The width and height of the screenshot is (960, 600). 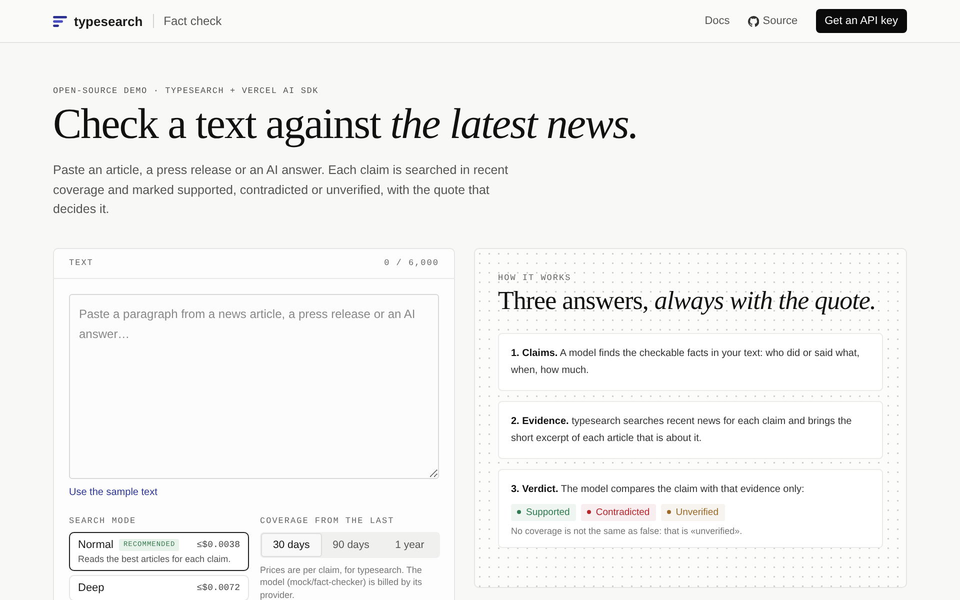 I want to click on step-text: 1. Claims. A model finds the checkable facts in your text: who did or said what, when, how much., so click(x=686, y=362).